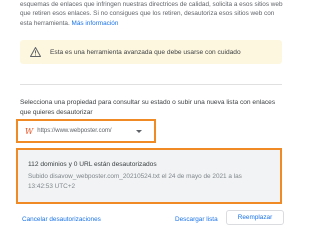 The width and height of the screenshot is (320, 247). Describe the element at coordinates (35, 52) in the screenshot. I see `warning-triangle-icon` at that location.